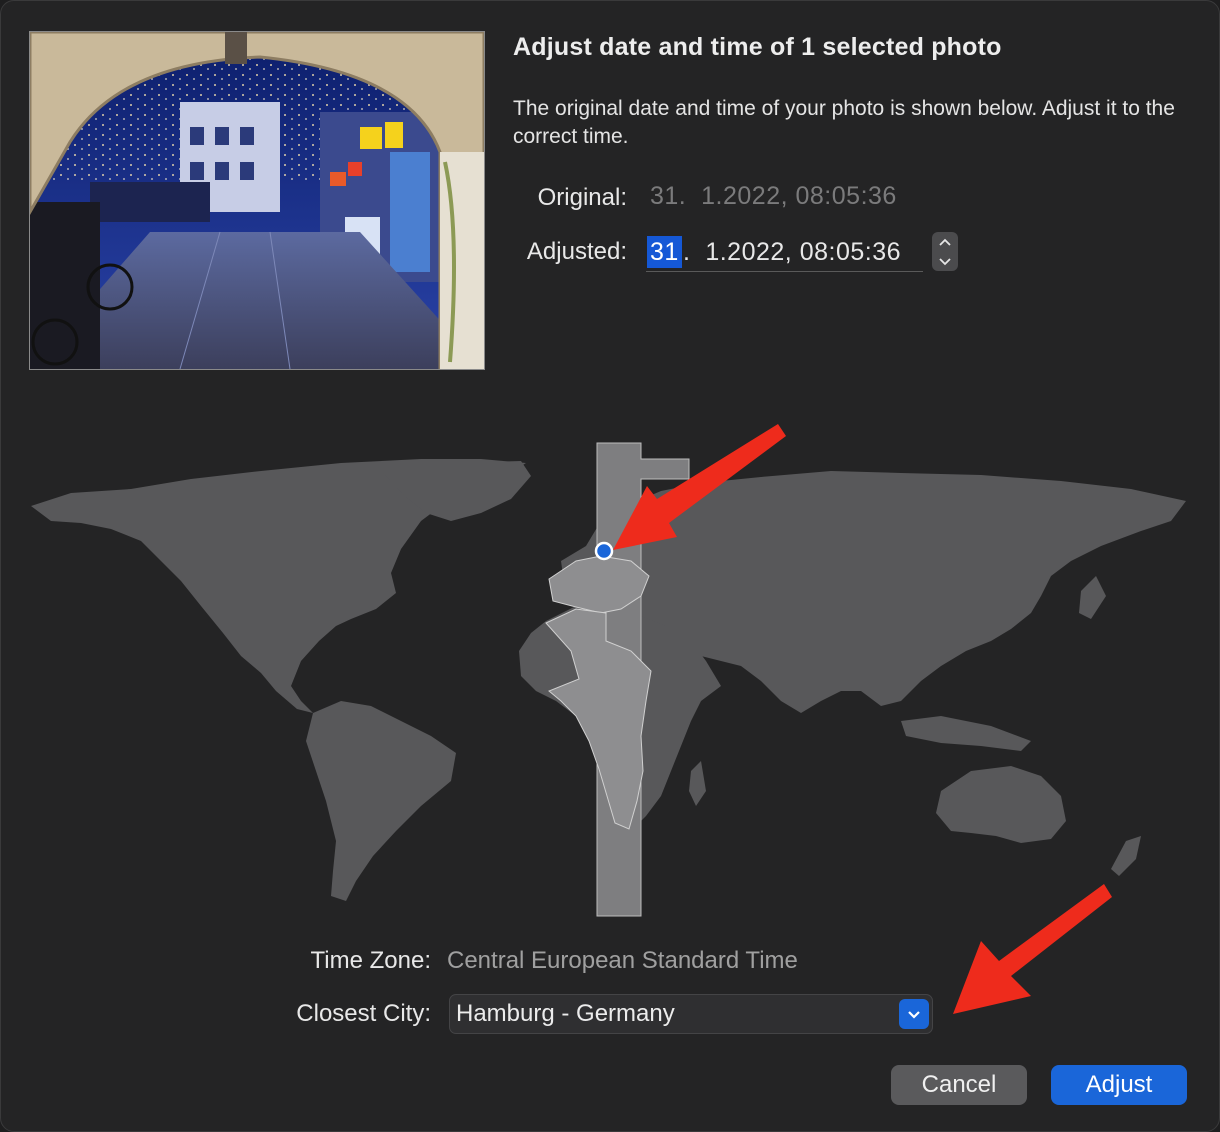 This screenshot has width=1220, height=1132. Describe the element at coordinates (664, 252) in the screenshot. I see `adjusted-day-segment: 31` at that location.